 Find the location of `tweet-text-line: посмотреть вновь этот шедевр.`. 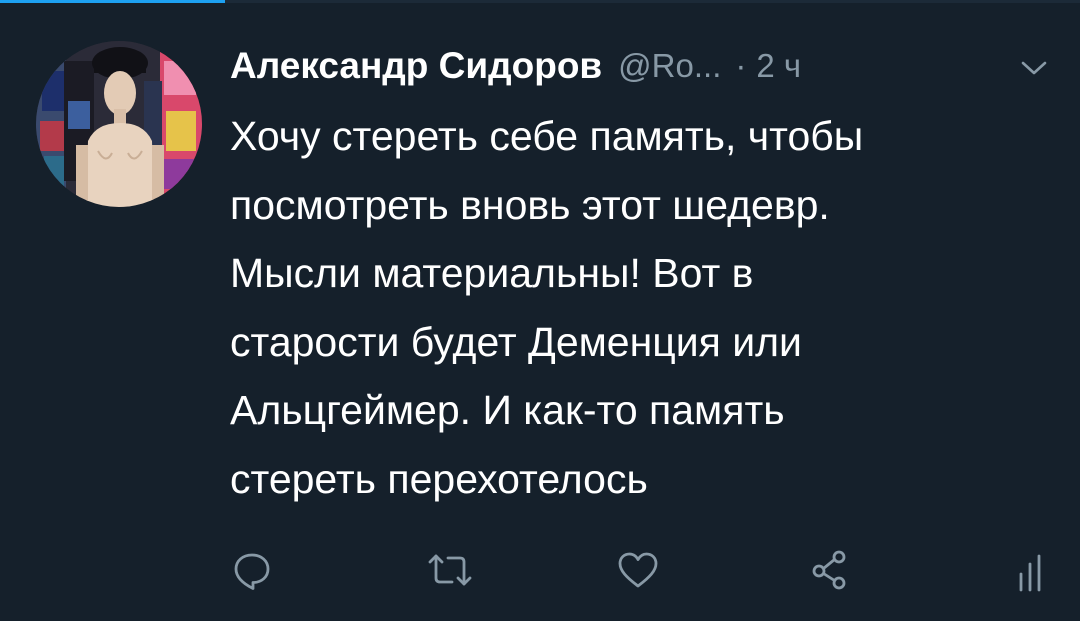

tweet-text-line: посмотреть вновь этот шедевр. is located at coordinates (530, 204).